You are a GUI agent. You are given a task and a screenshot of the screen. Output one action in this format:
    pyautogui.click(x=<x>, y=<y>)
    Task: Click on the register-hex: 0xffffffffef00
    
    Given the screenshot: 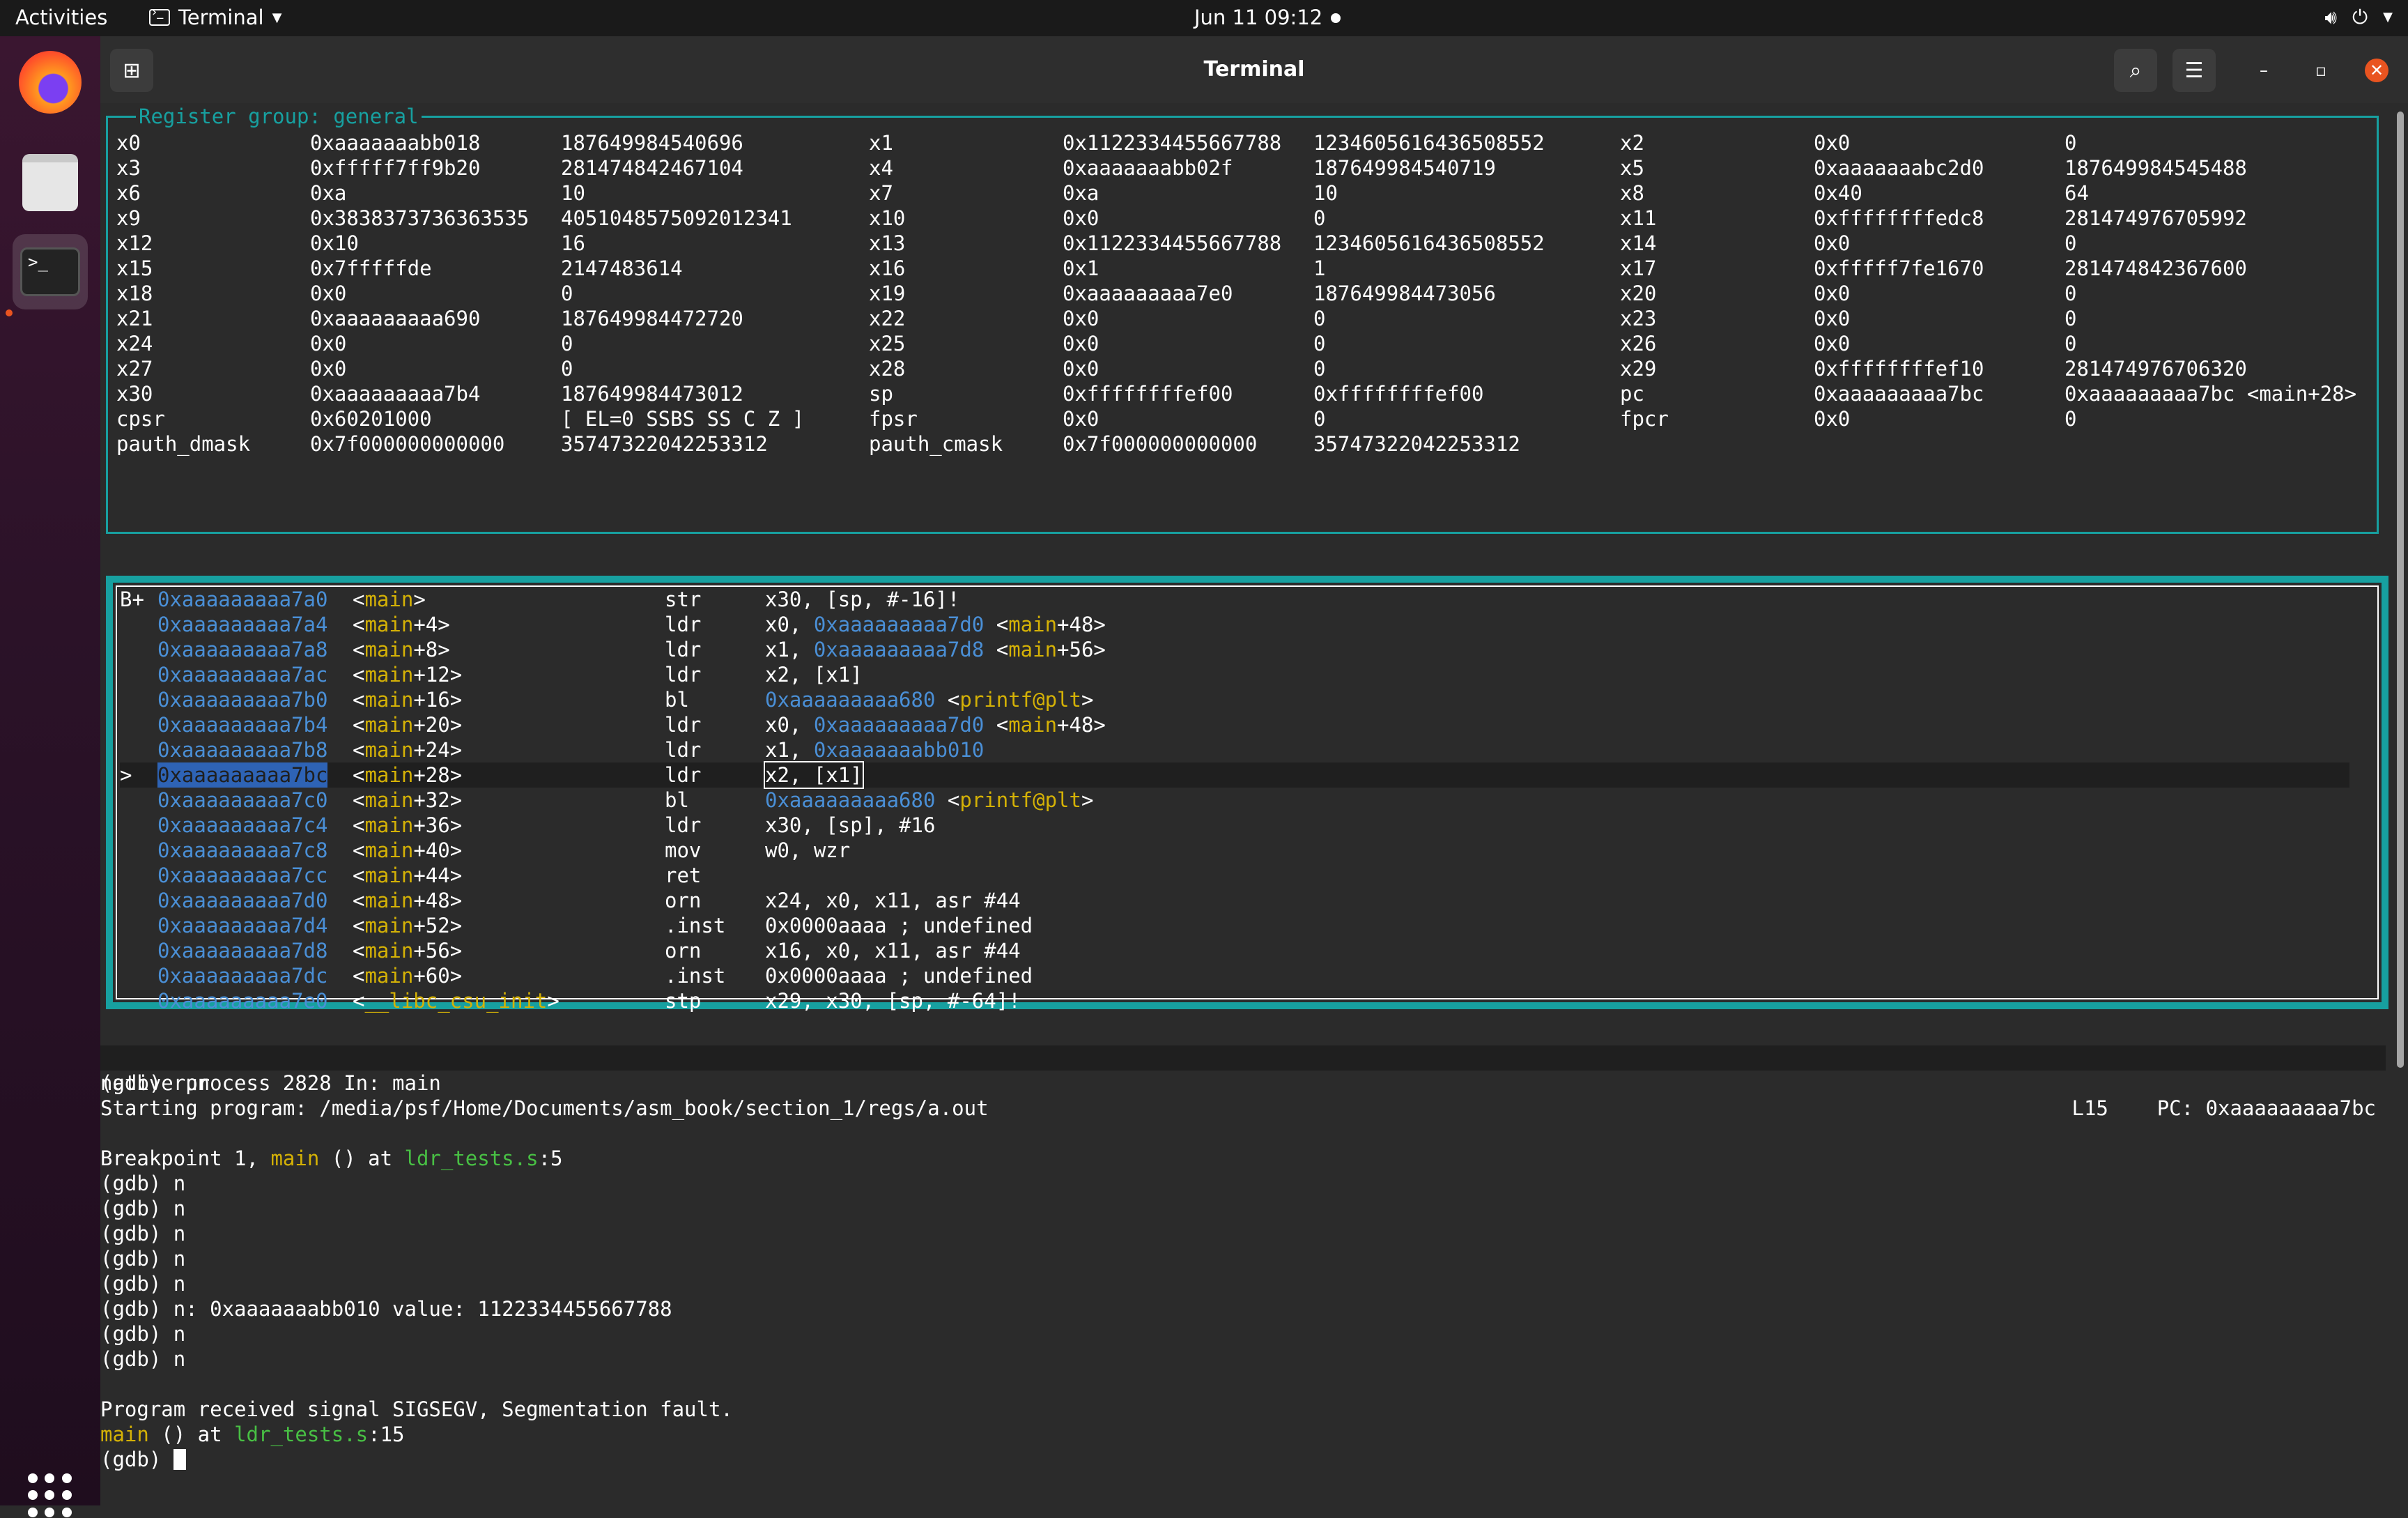 What is the action you would take?
    pyautogui.click(x=1148, y=394)
    